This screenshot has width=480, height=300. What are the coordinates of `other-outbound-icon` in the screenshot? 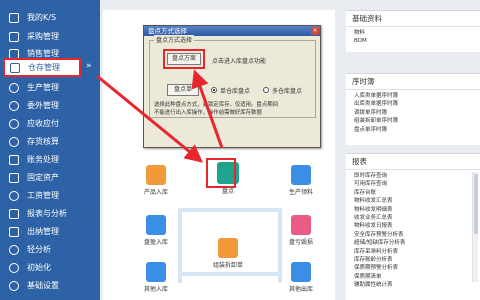 It's located at (301, 272).